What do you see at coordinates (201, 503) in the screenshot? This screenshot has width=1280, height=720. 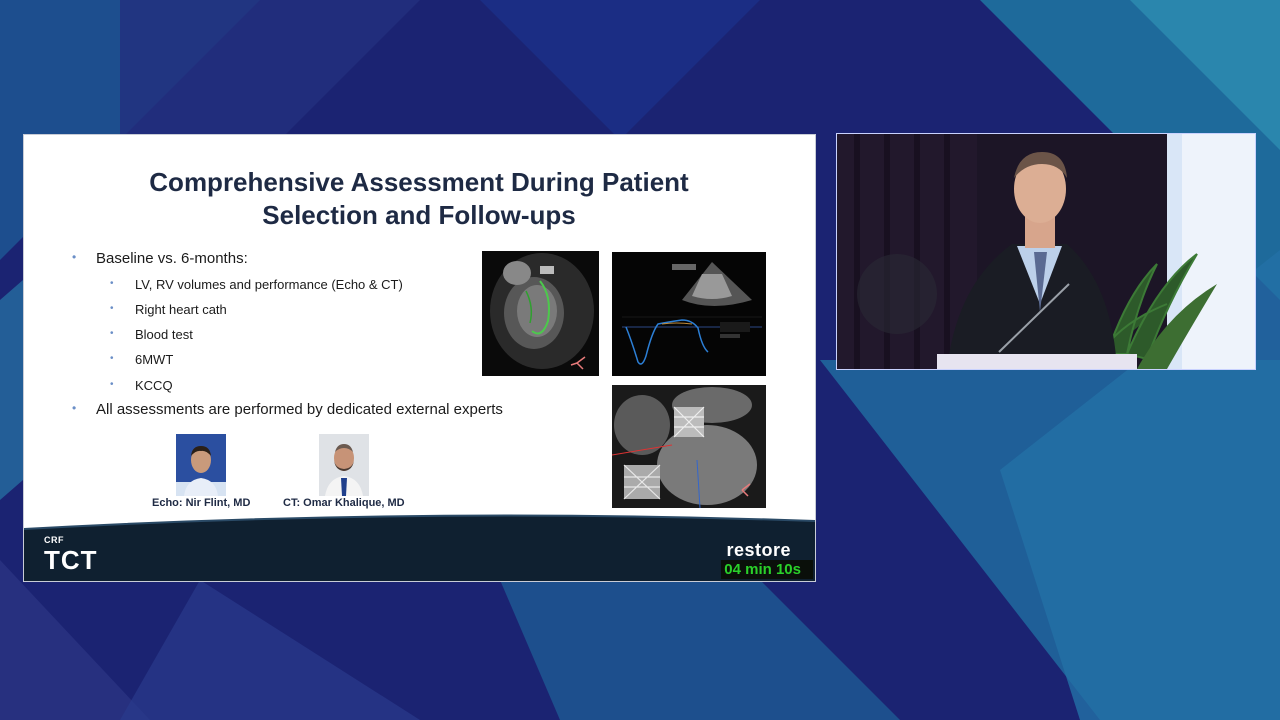 I see `expert-caption-echo: Echo: Nir Flint, MD` at bounding box center [201, 503].